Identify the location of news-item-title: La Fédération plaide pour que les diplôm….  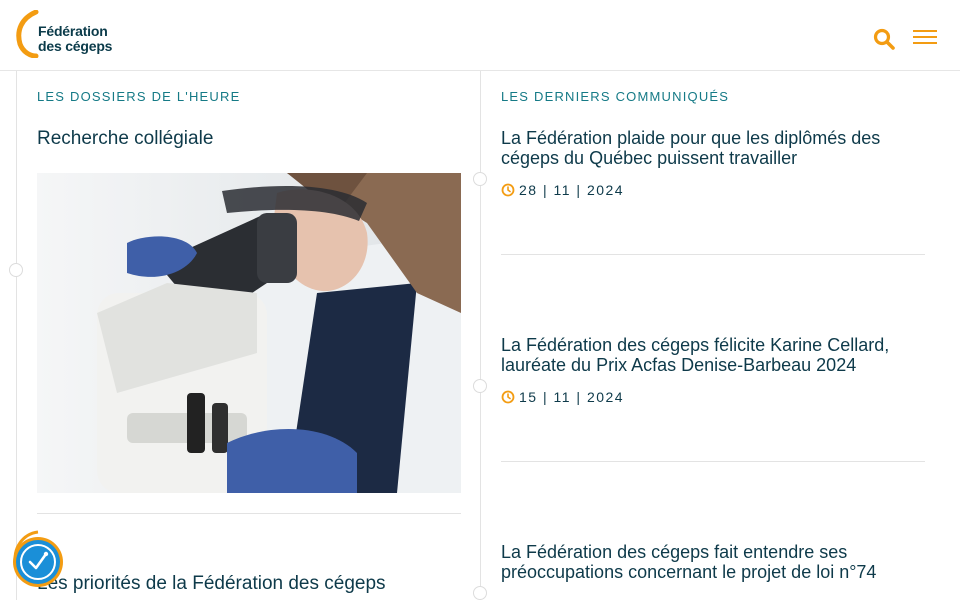
(711, 148).